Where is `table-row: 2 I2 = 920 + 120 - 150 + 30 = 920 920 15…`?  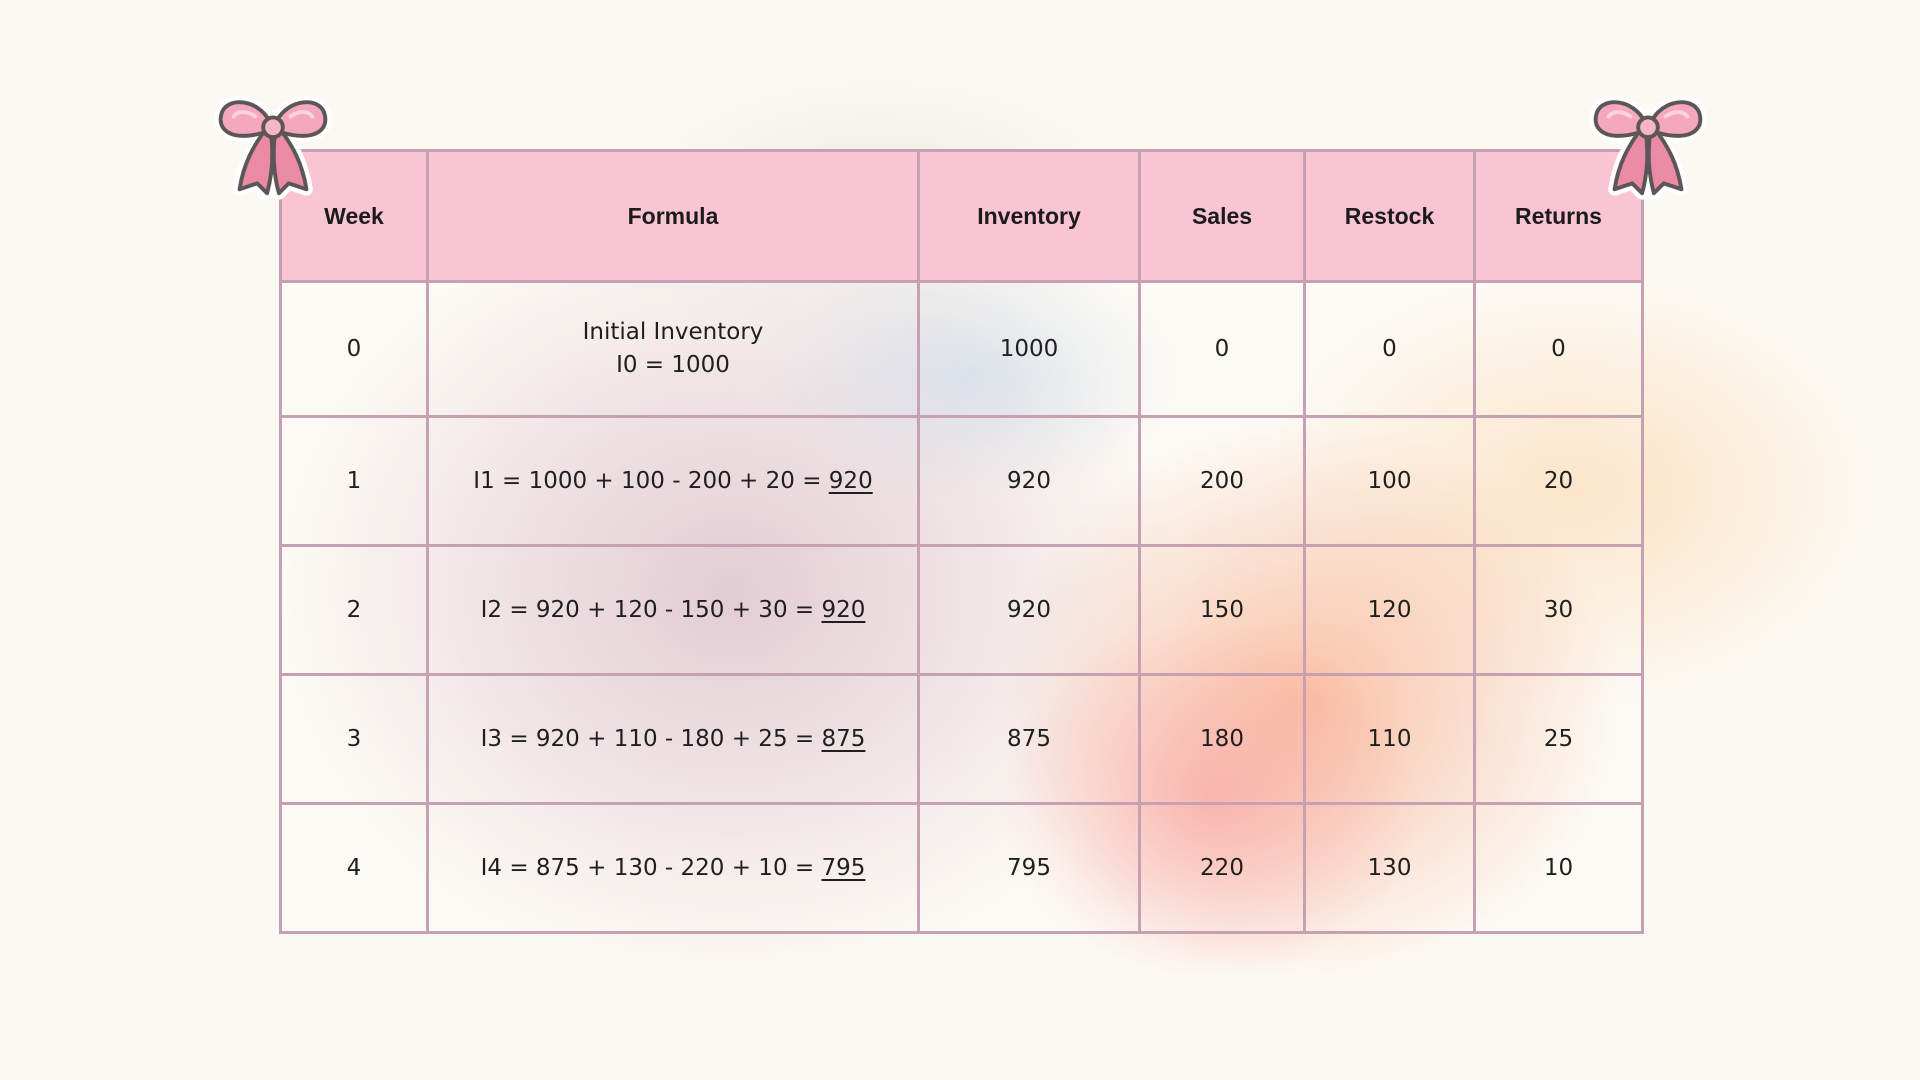
table-row: 2 I2 = 920 + 120 - 150 + 30 = 920 920 15… is located at coordinates (961, 610).